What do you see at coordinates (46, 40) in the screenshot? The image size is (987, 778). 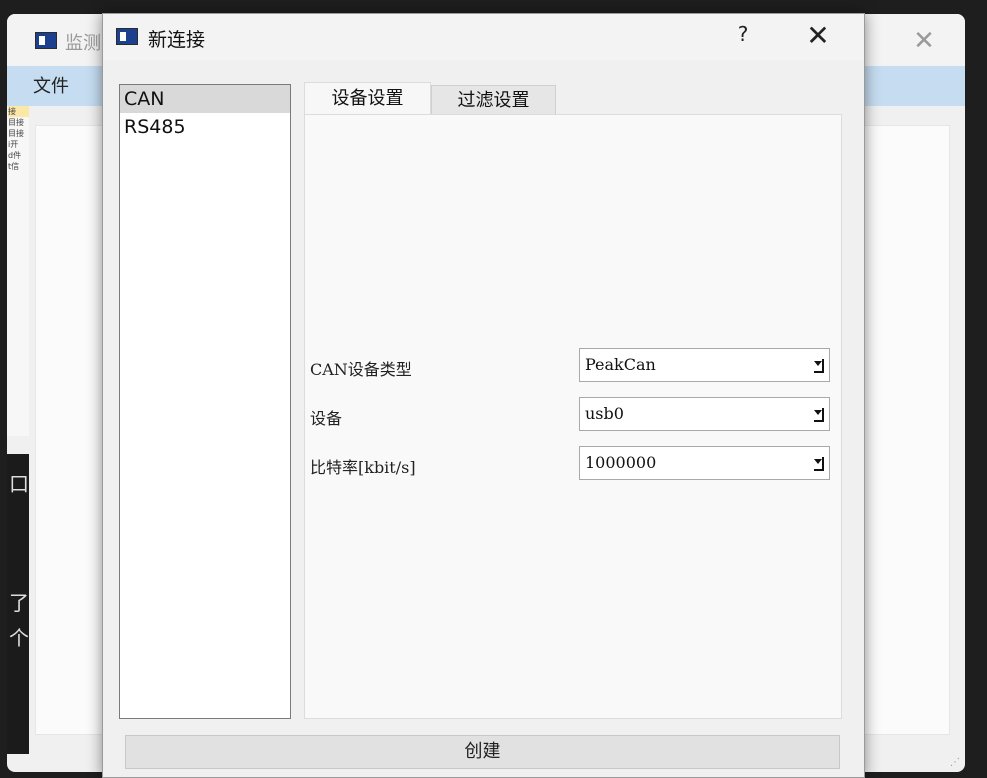 I see `app-icon` at bounding box center [46, 40].